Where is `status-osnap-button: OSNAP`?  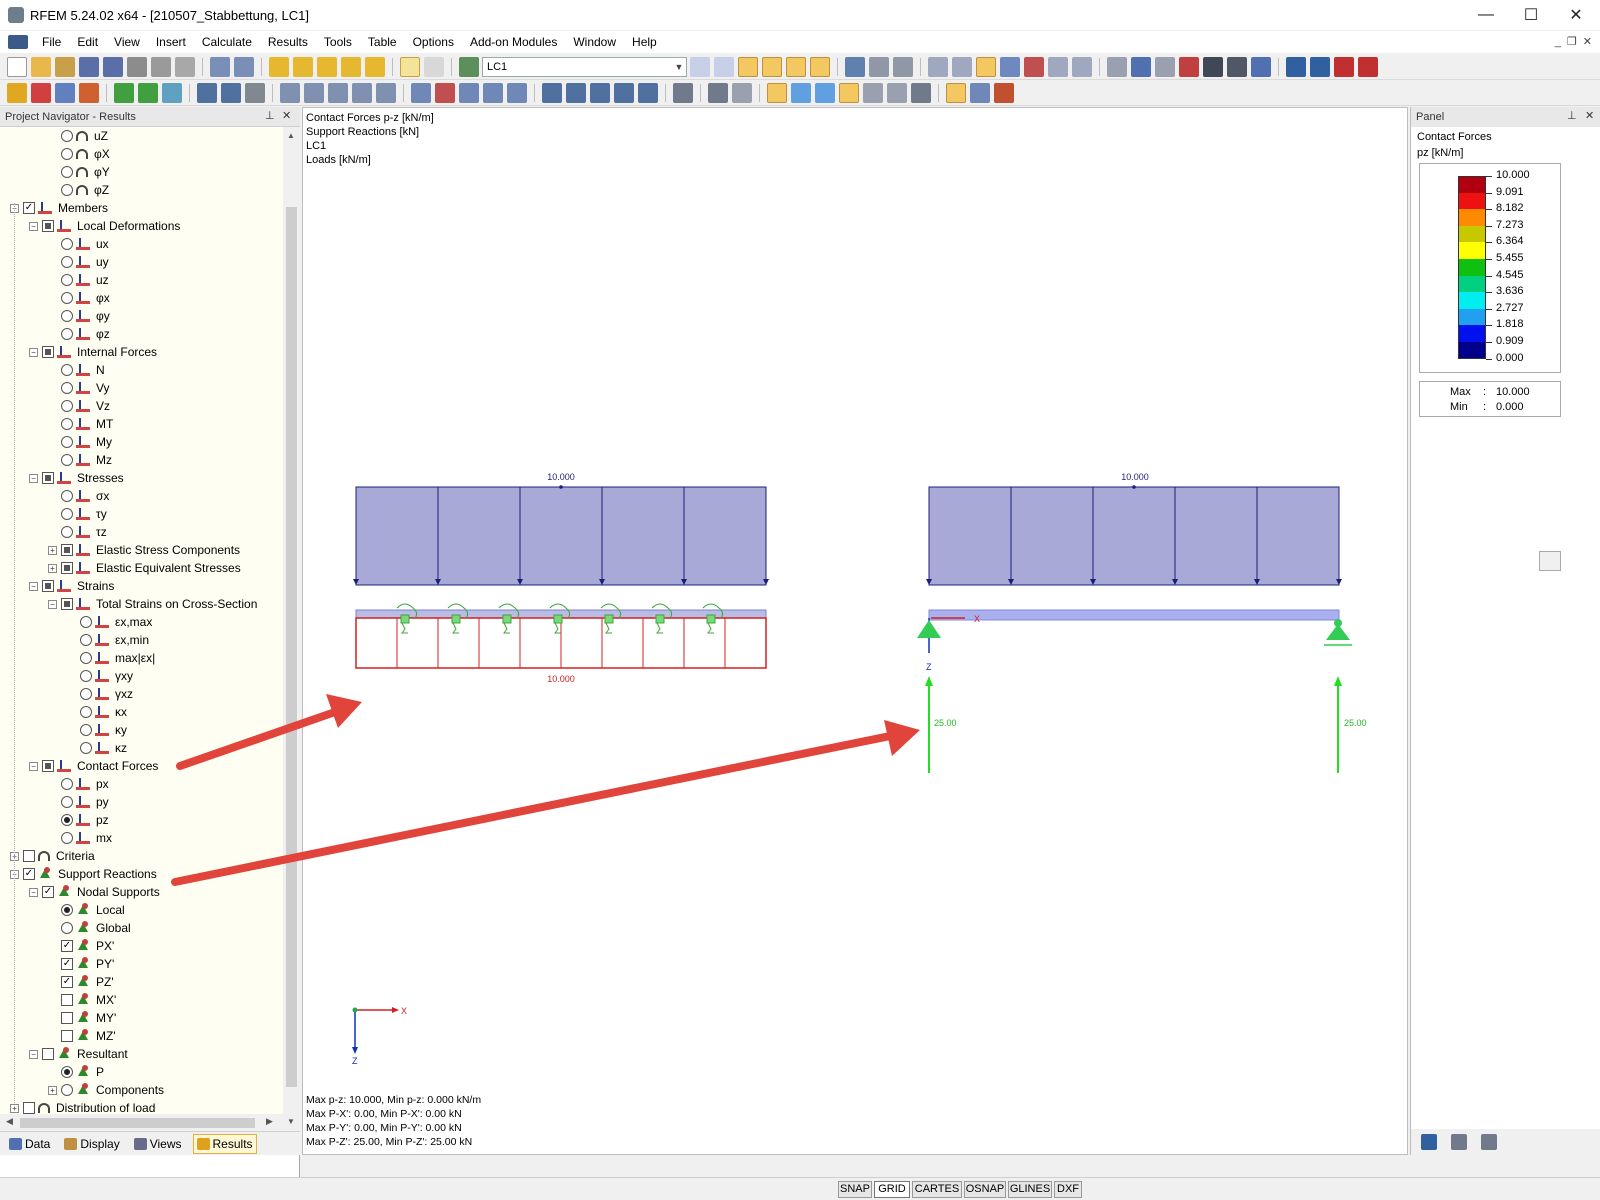 status-osnap-button: OSNAP is located at coordinates (985, 1189).